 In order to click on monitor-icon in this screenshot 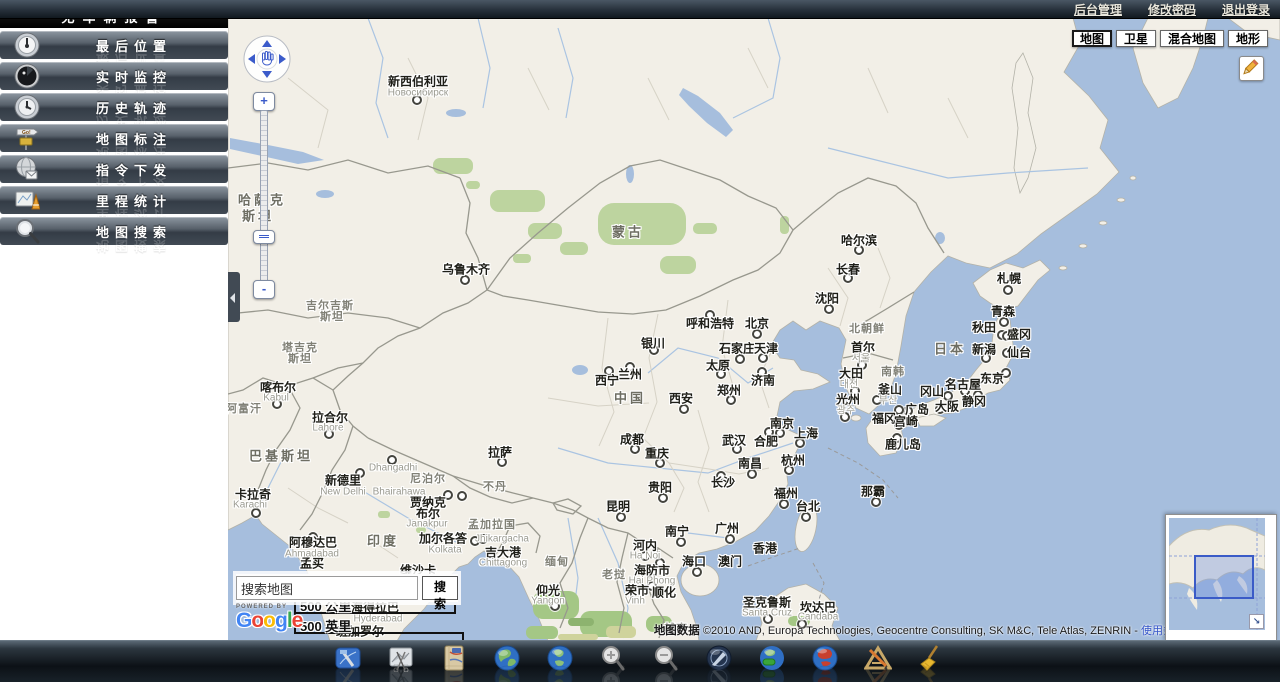, I will do `click(27, 76)`.